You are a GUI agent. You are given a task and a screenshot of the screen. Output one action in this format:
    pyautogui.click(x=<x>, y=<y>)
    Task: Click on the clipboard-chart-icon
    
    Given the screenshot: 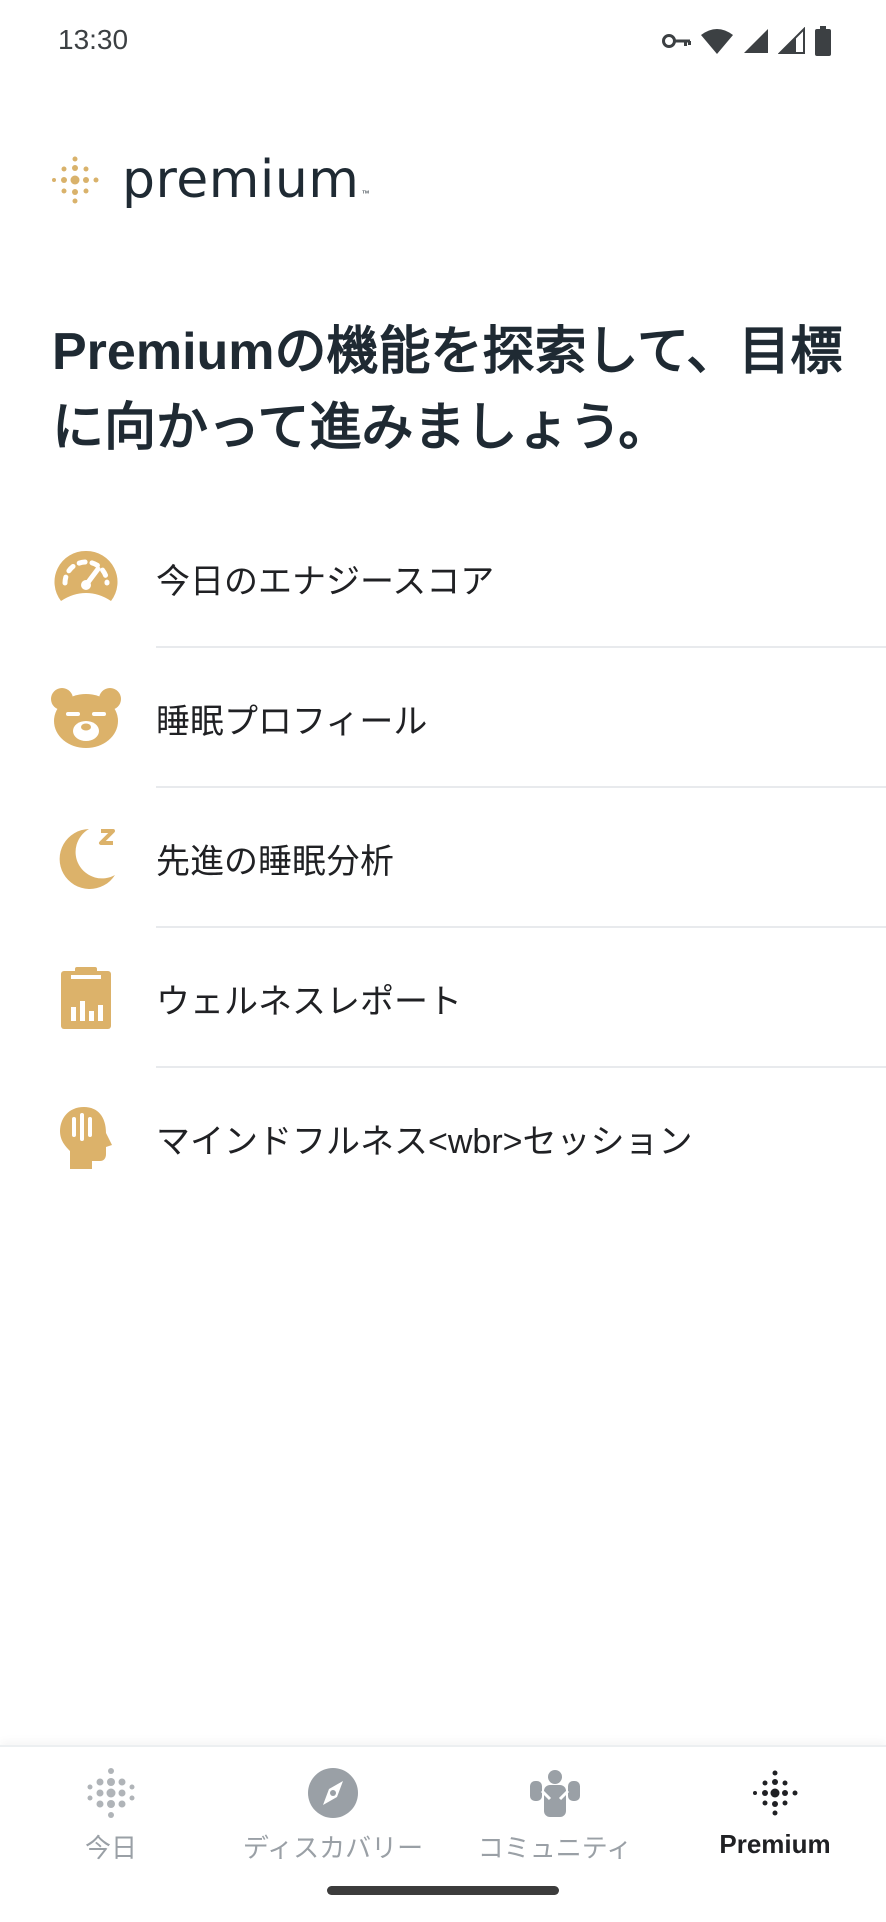 What is the action you would take?
    pyautogui.click(x=86, y=998)
    